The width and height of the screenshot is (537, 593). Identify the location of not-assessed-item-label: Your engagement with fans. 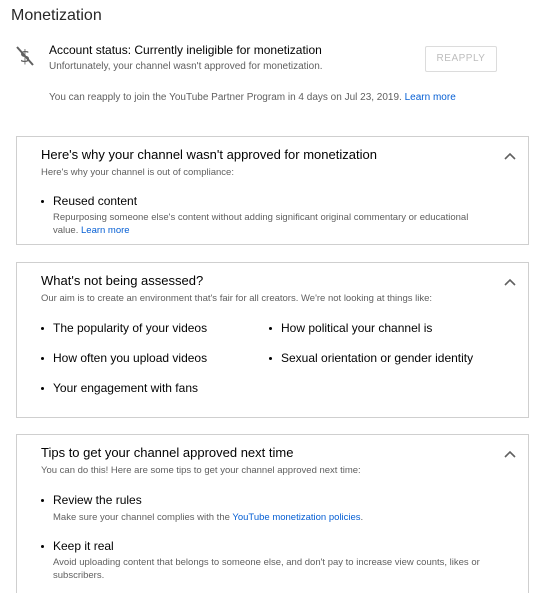
(125, 388).